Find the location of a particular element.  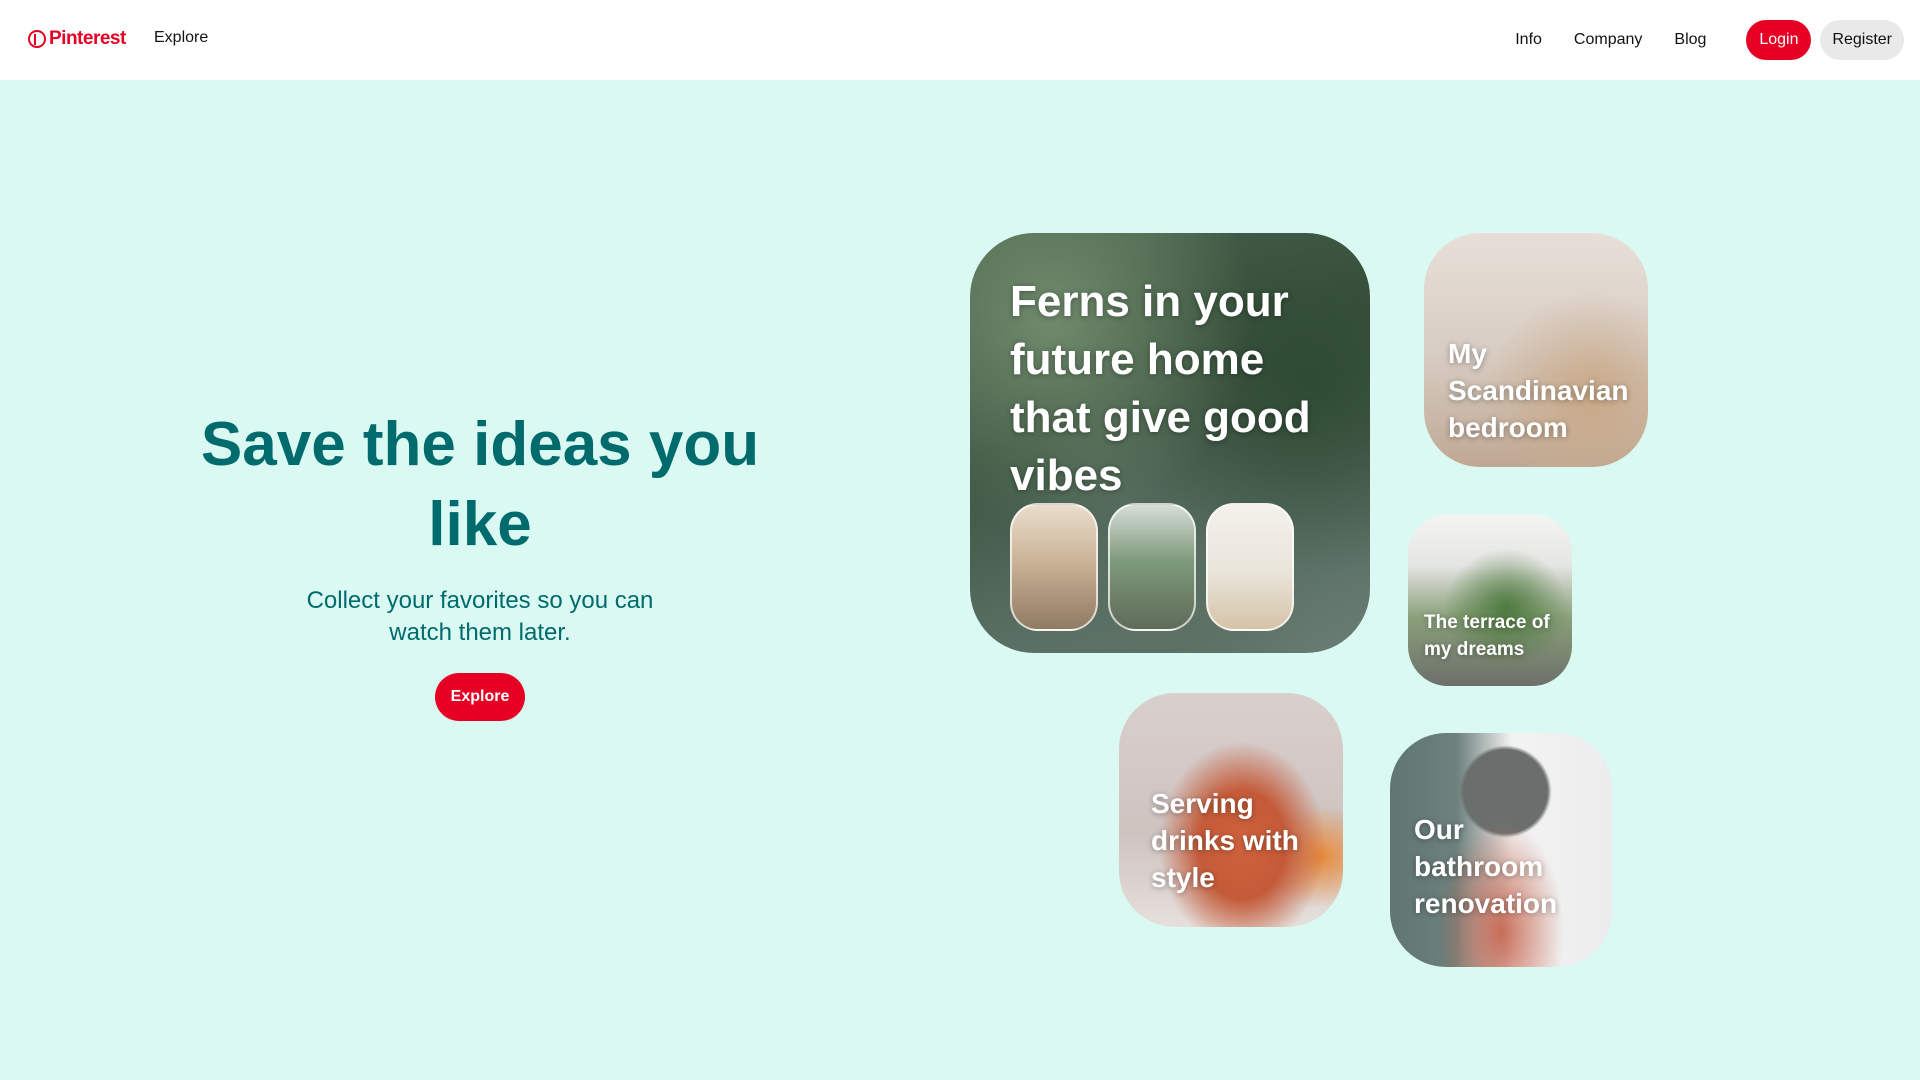

card-drinks-label: Serving drinks with style is located at coordinates (1225, 840).